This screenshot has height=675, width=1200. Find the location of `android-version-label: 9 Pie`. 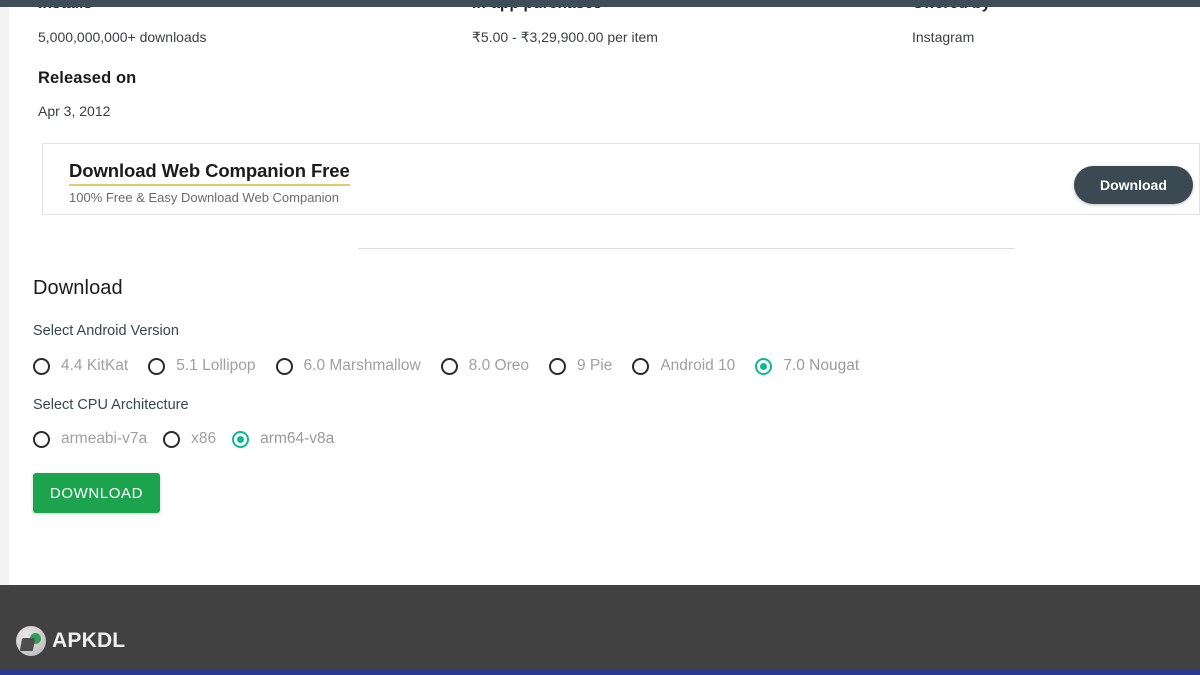

android-version-label: 9 Pie is located at coordinates (594, 365).